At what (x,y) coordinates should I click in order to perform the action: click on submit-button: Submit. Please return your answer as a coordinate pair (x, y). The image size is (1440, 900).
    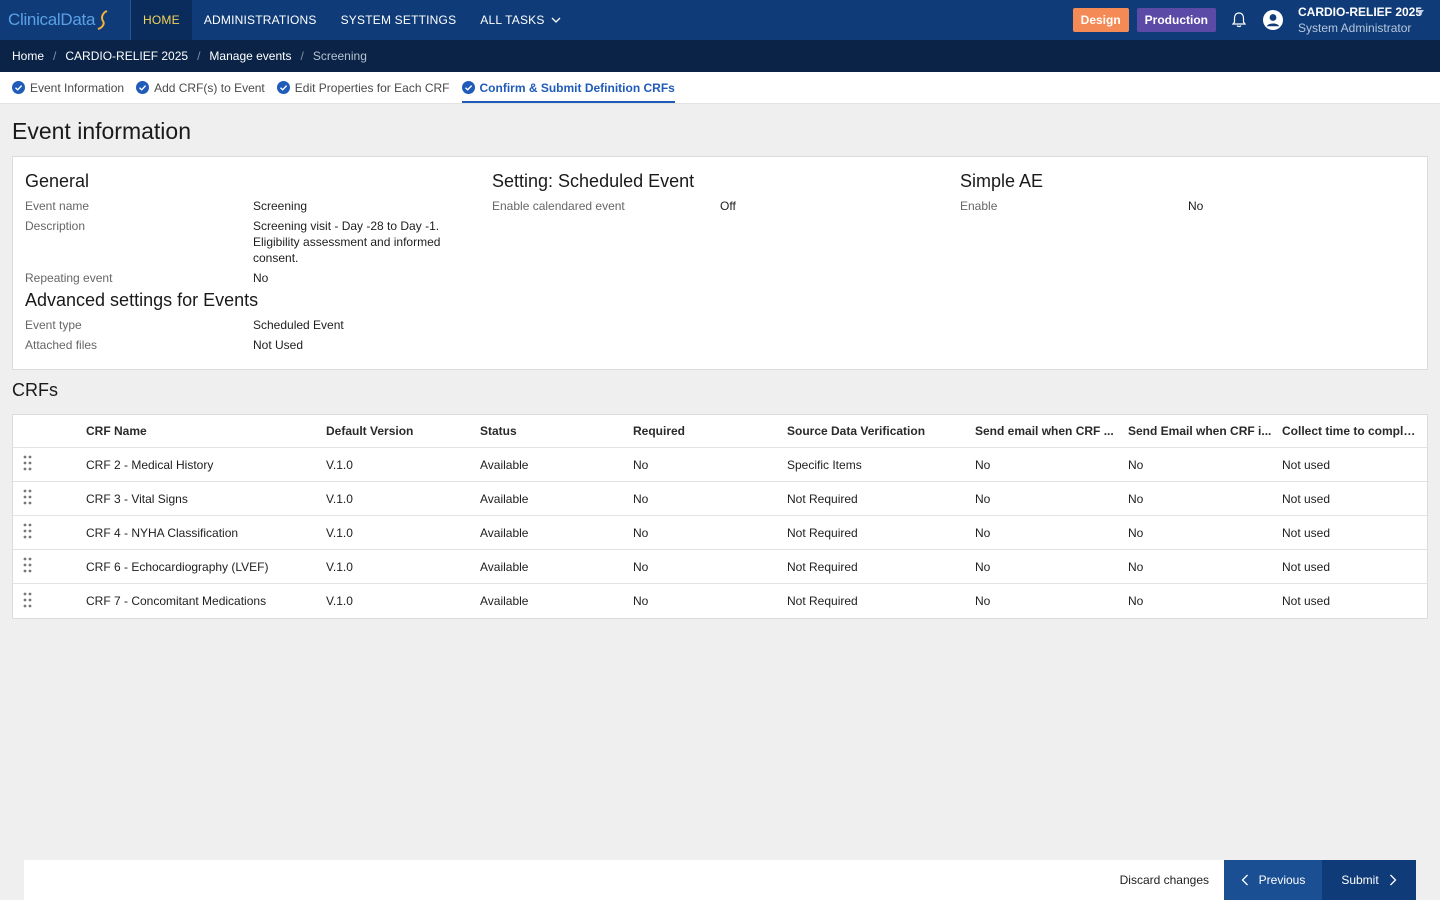
    Looking at the image, I should click on (1369, 880).